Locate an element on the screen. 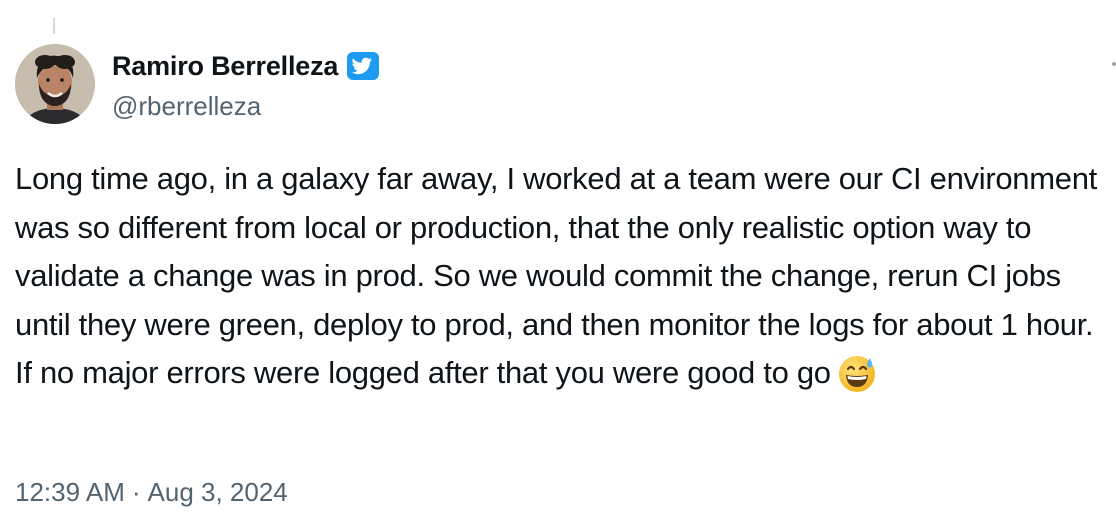  avatar is located at coordinates (55, 84).